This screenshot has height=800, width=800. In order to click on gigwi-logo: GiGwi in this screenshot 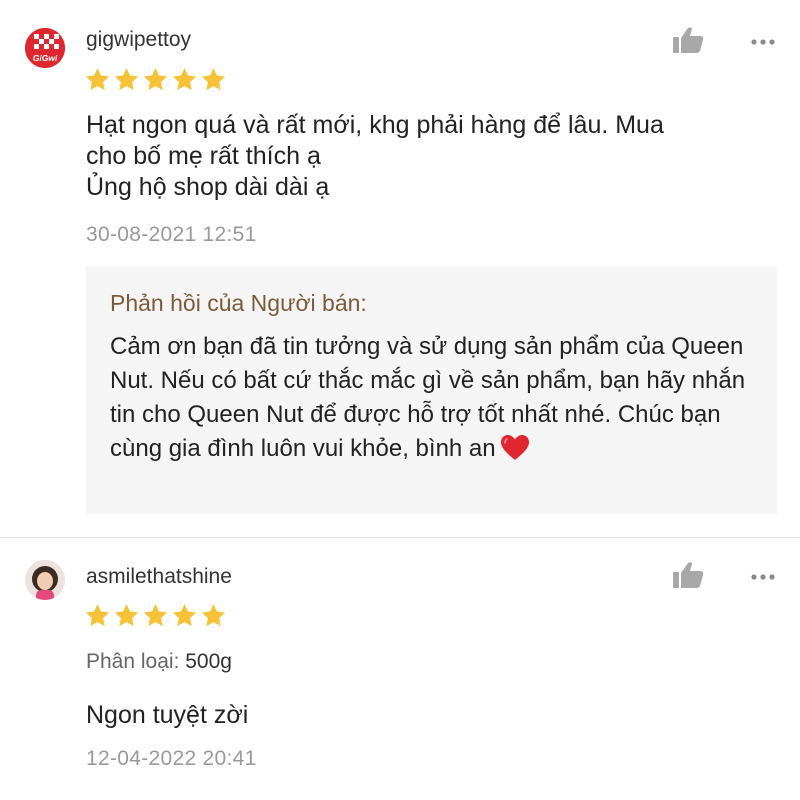, I will do `click(45, 48)`.